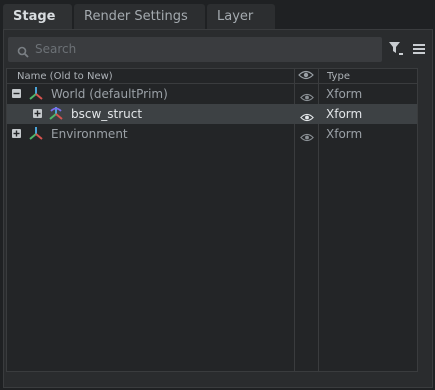  Describe the element at coordinates (109, 94) in the screenshot. I see `tree-row-label: World (defaultPrim)` at that location.